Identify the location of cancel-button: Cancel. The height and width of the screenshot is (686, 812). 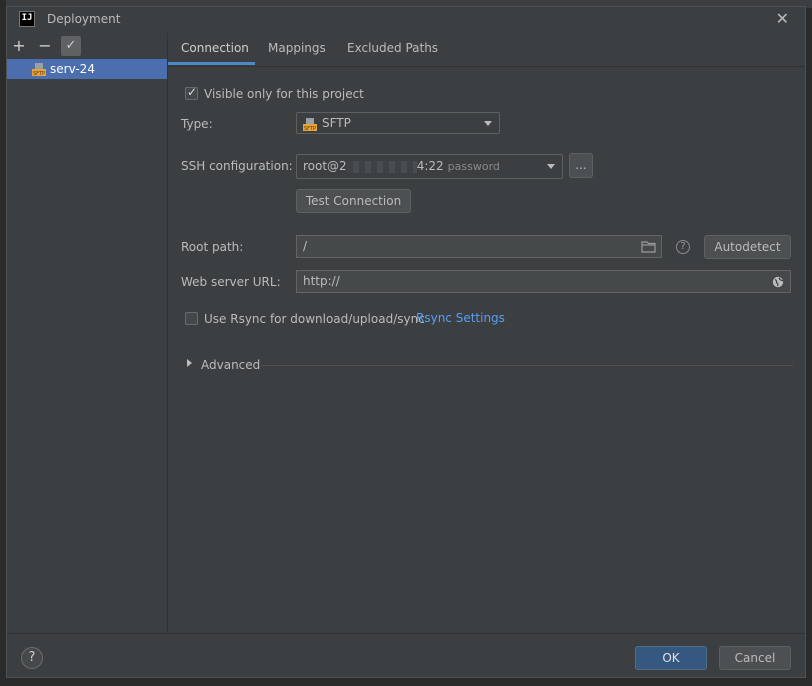
(755, 658).